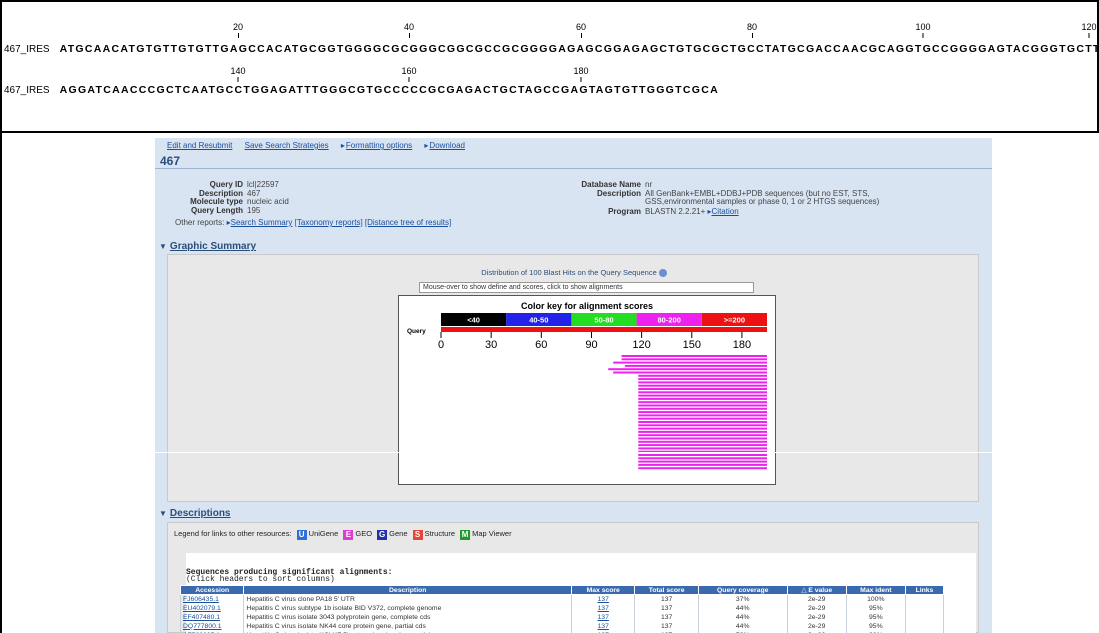 Image resolution: width=1099 pixels, height=633 pixels. What do you see at coordinates (875, 590) in the screenshot?
I see `column-header-max-ident: Max ident` at bounding box center [875, 590].